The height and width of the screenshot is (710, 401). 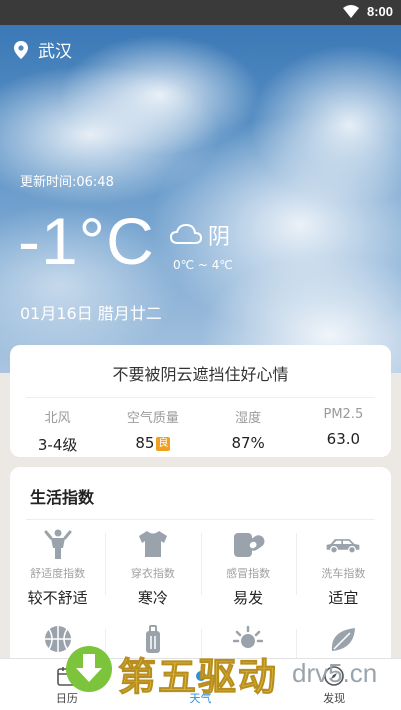 I want to click on index-comfort: 舒适度指数 较不舒适, so click(x=57, y=568).